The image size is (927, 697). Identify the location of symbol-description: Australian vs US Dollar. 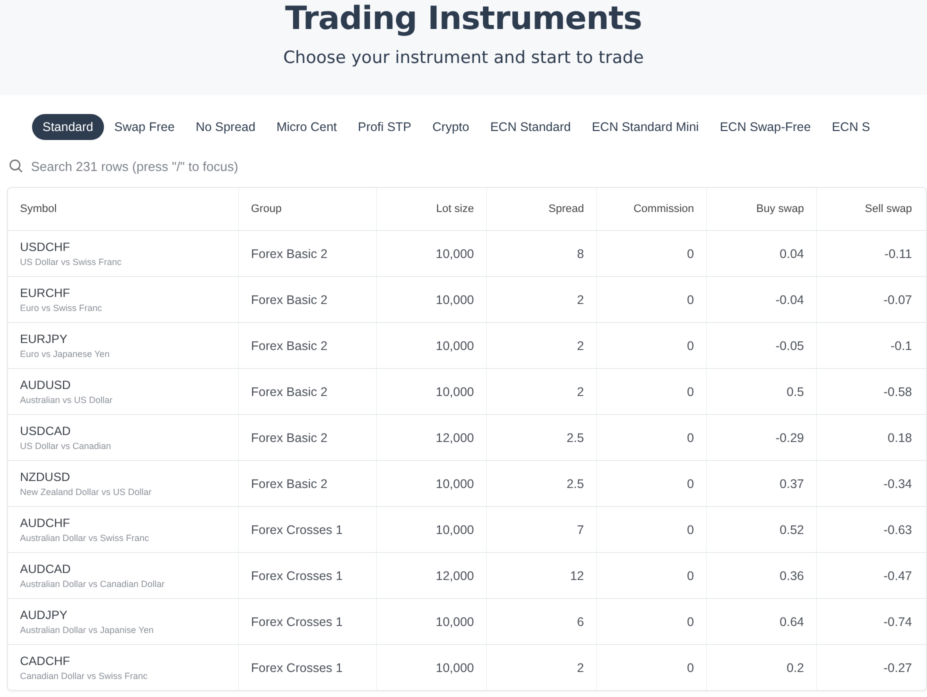
(67, 400).